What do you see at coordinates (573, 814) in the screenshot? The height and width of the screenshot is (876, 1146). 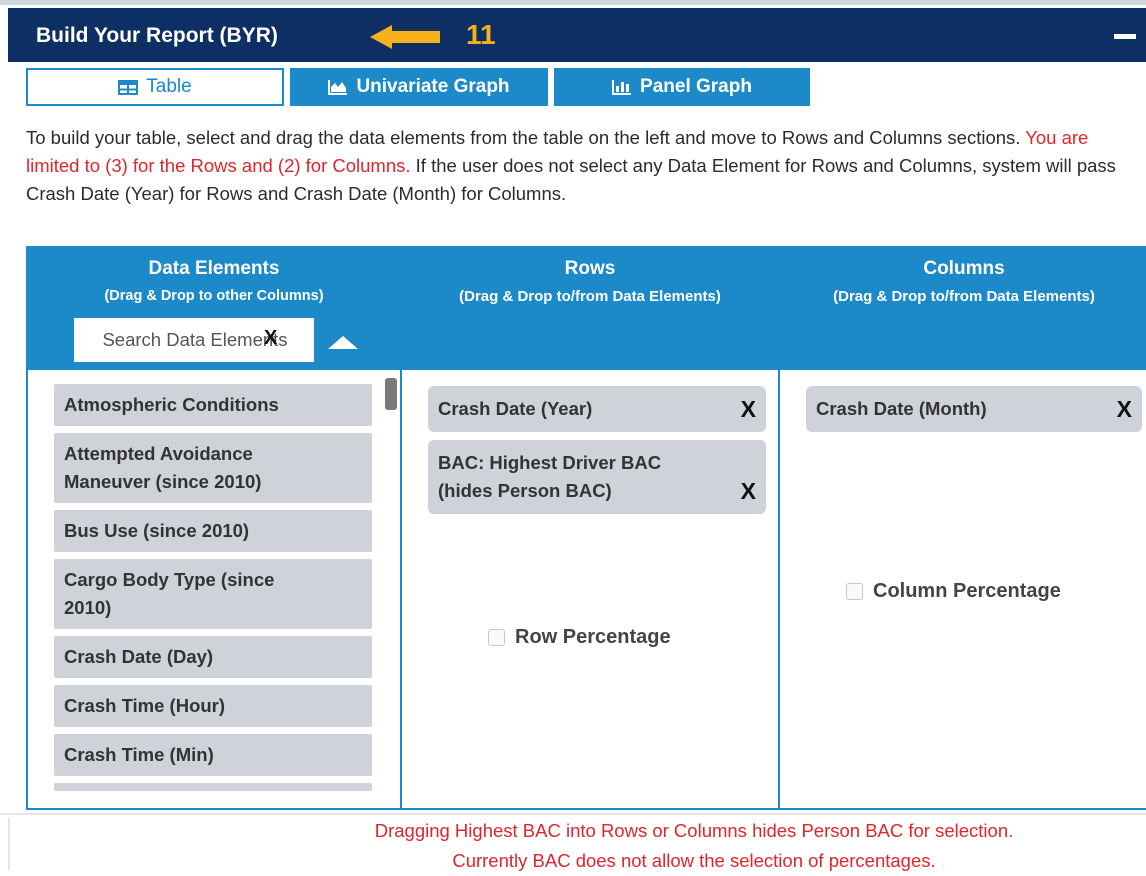 I see `footer-divider` at bounding box center [573, 814].